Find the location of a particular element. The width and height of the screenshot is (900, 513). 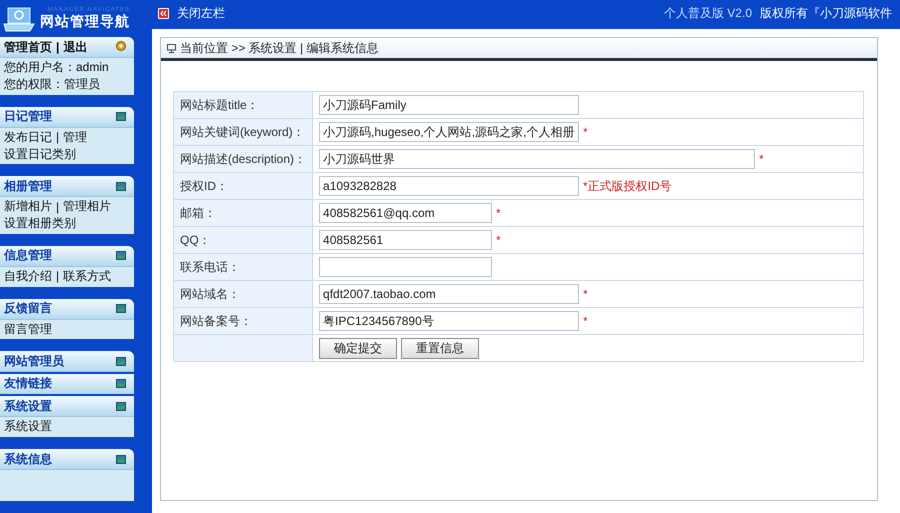

account-info: 您的权限：管理员 is located at coordinates (52, 85).